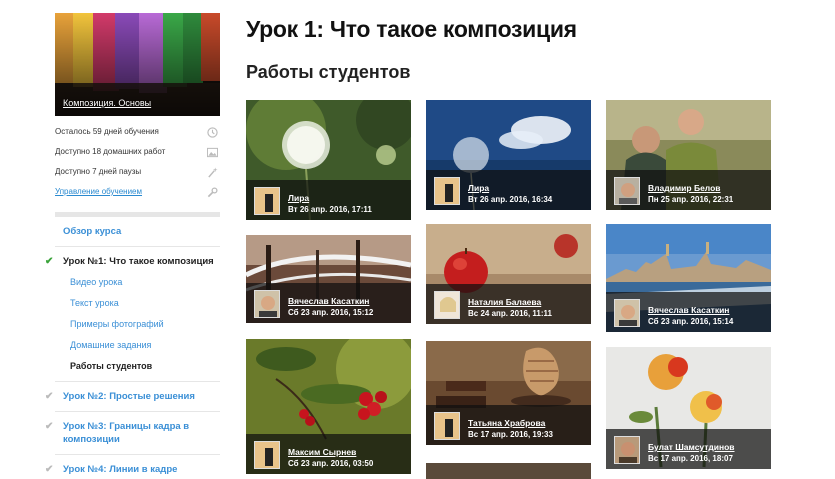 This screenshot has width=835, height=479. I want to click on clock-icon, so click(212, 132).